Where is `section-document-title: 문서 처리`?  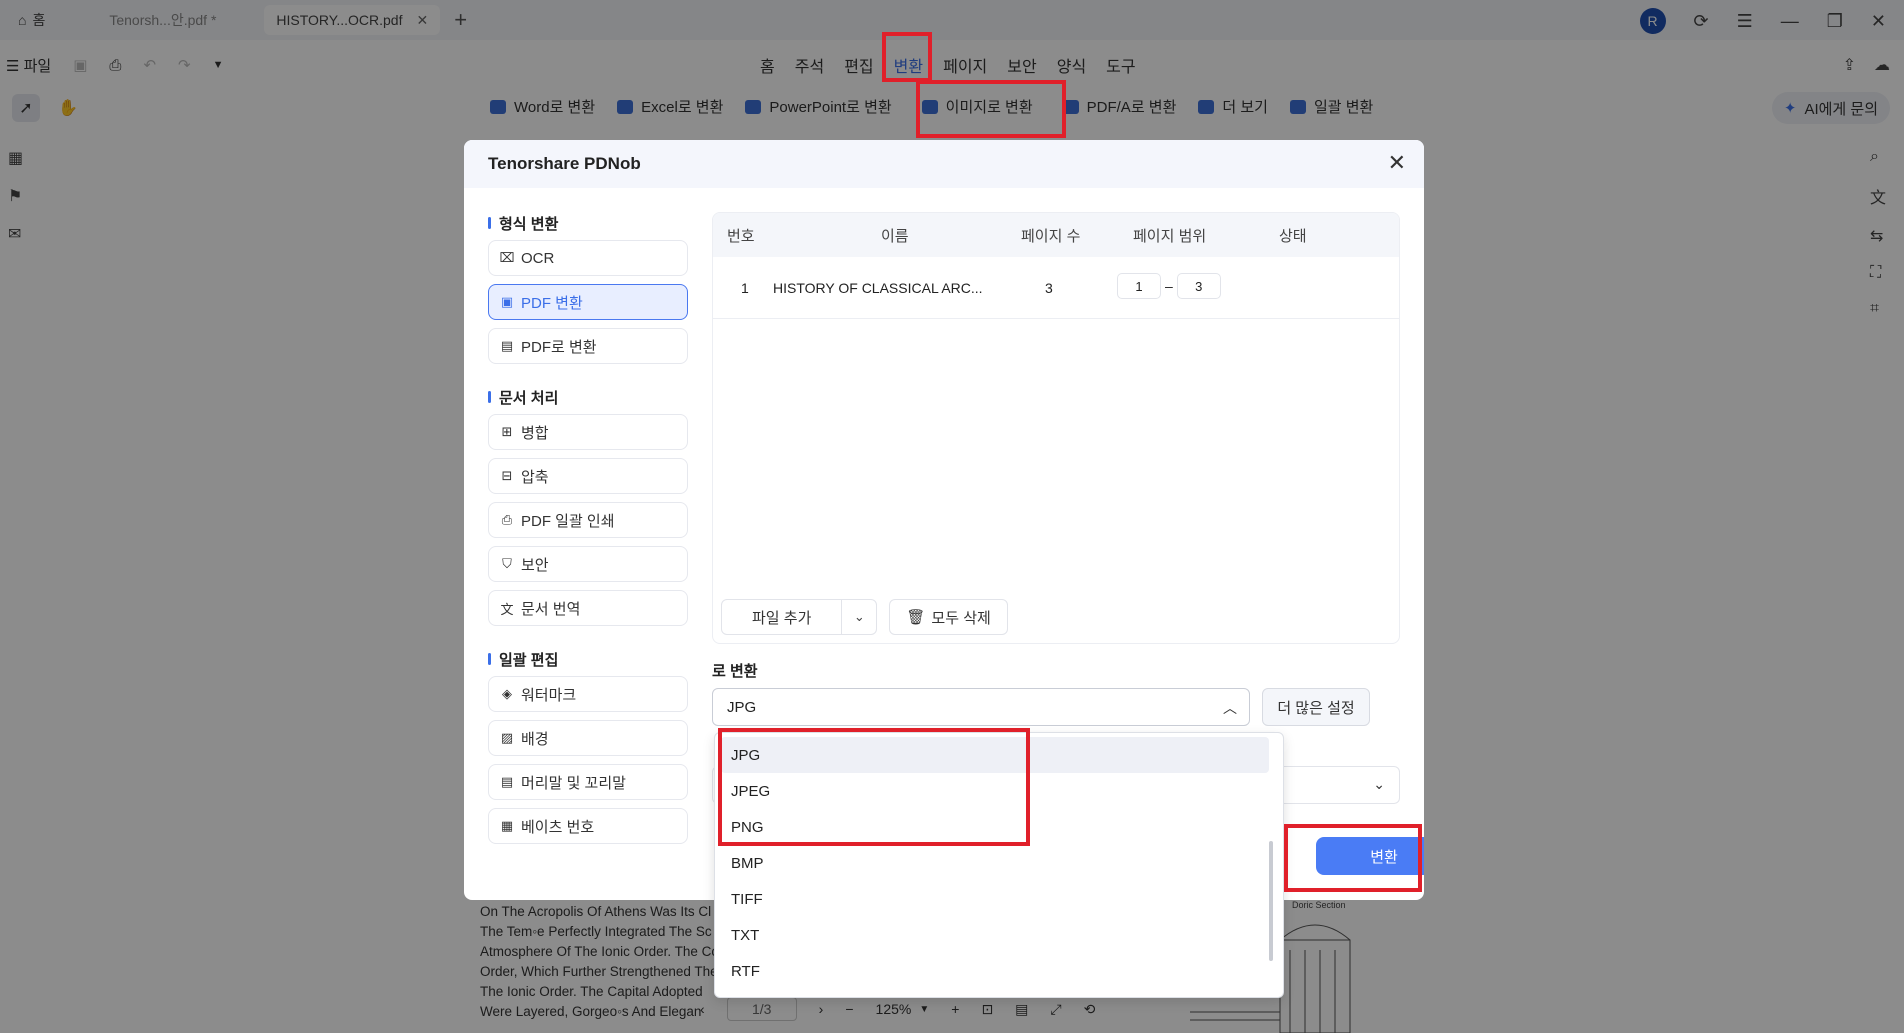 section-document-title: 문서 처리 is located at coordinates (529, 398).